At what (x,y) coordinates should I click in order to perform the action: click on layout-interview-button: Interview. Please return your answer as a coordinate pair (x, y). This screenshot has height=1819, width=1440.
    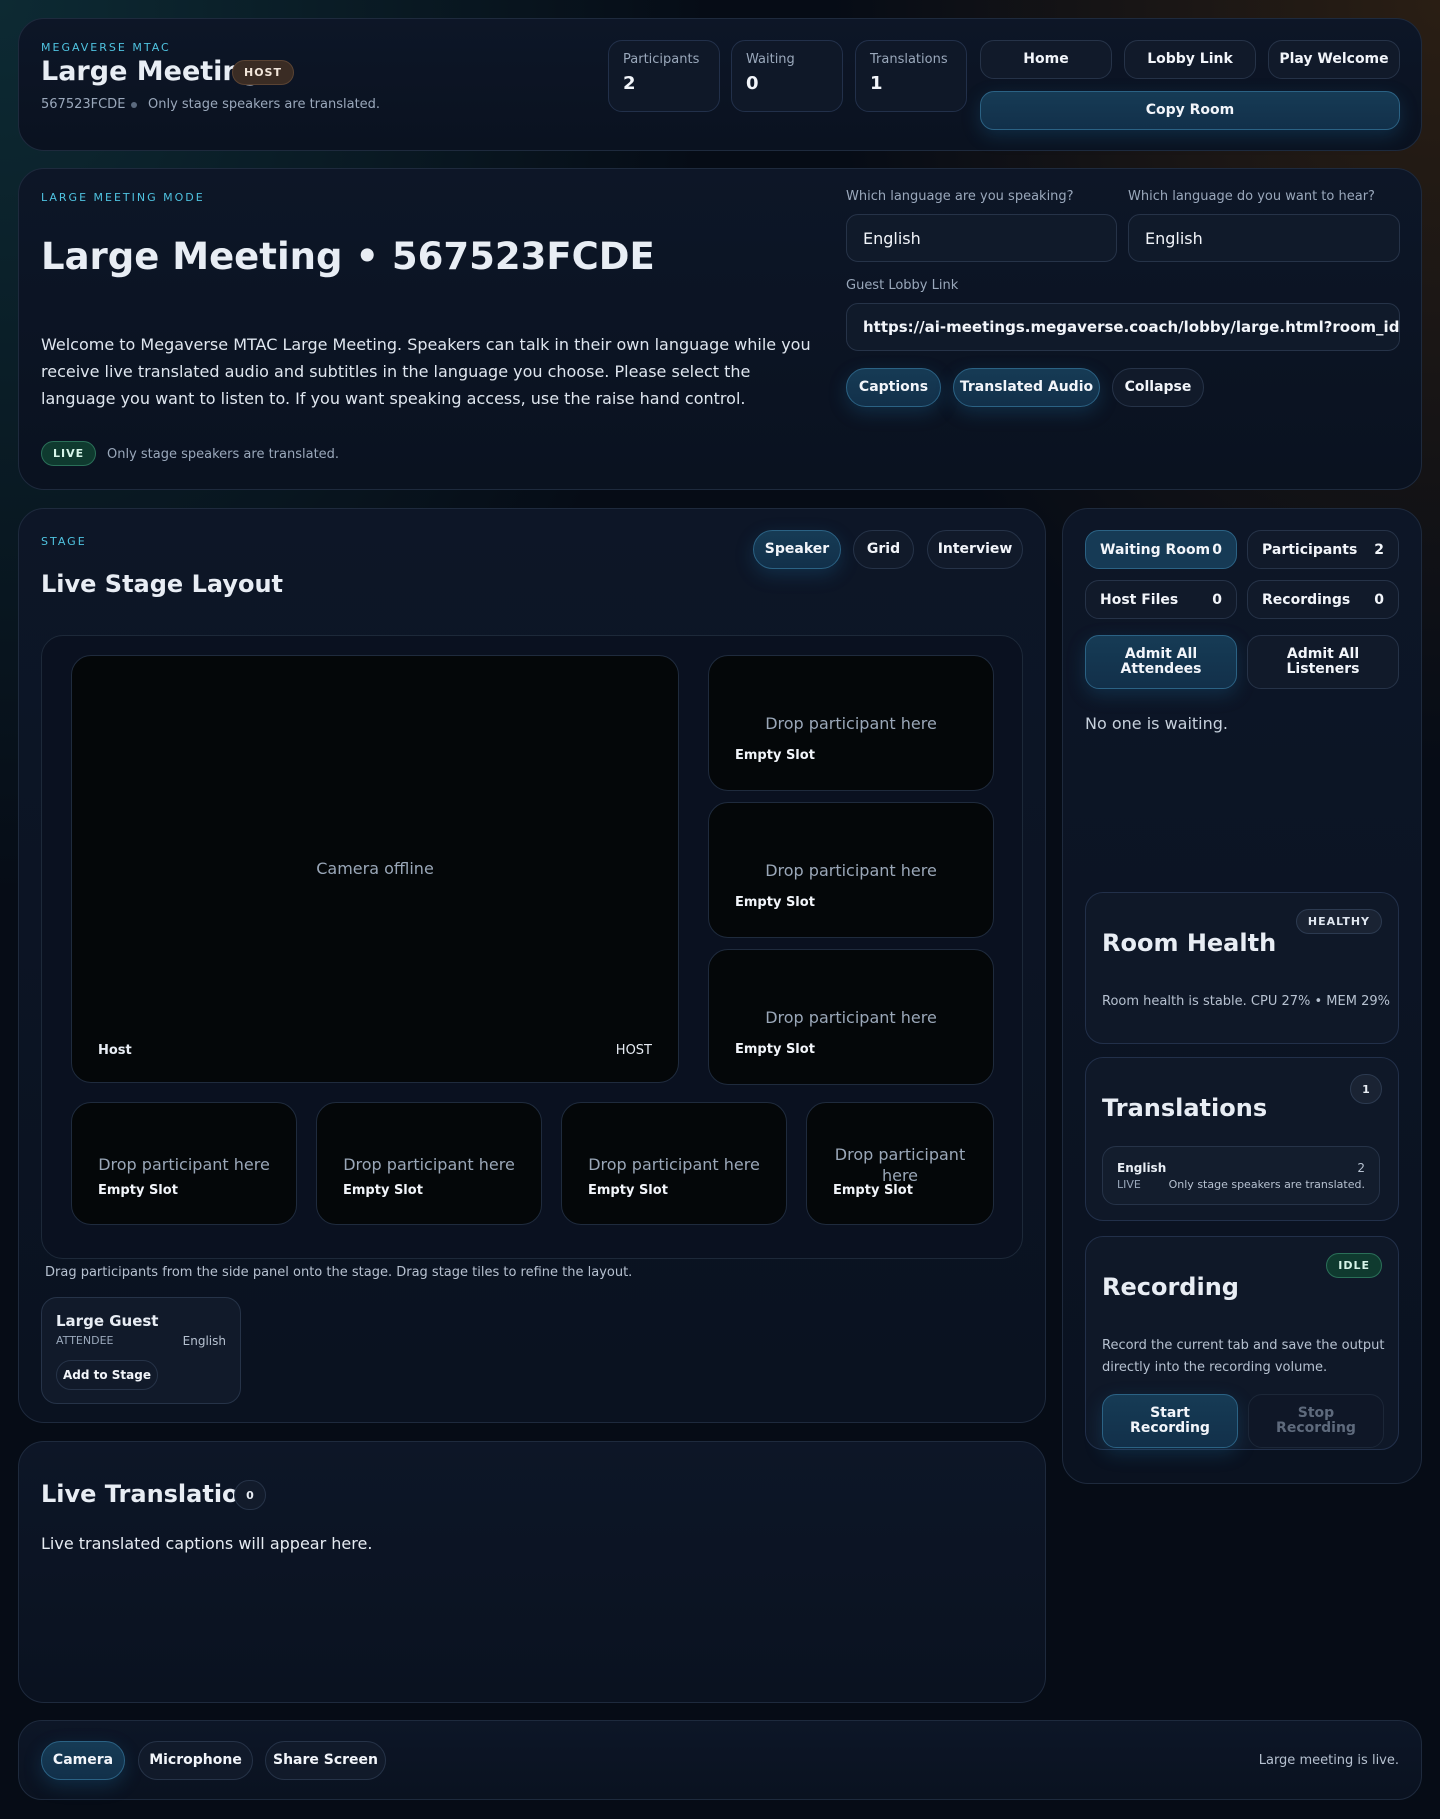
    Looking at the image, I should click on (975, 549).